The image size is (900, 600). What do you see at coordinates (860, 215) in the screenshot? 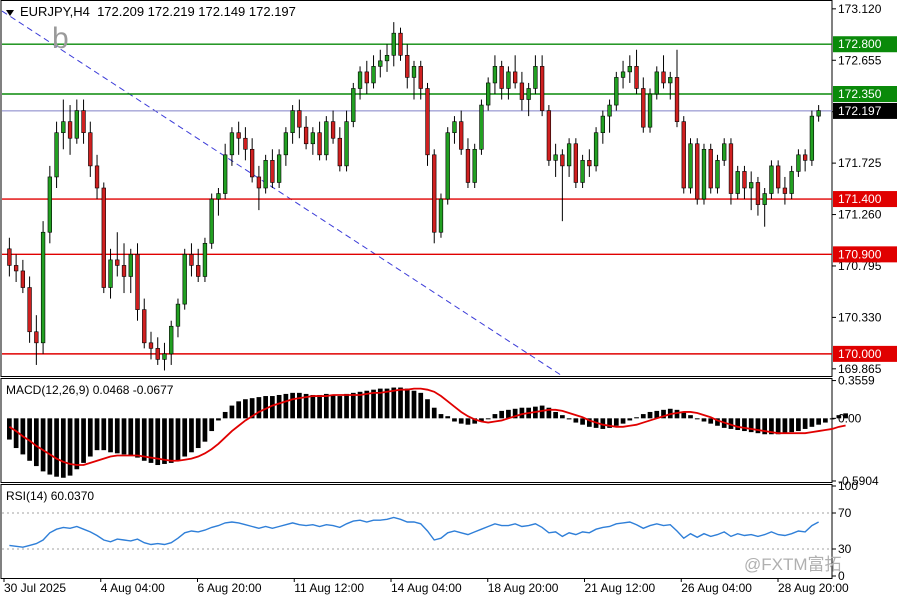
I see `price-y-tick-label: 171.260` at bounding box center [860, 215].